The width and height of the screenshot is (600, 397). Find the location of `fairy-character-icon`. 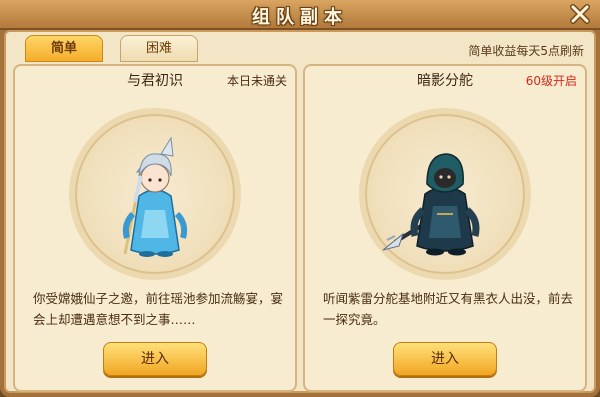

fairy-character-icon is located at coordinates (155, 196).